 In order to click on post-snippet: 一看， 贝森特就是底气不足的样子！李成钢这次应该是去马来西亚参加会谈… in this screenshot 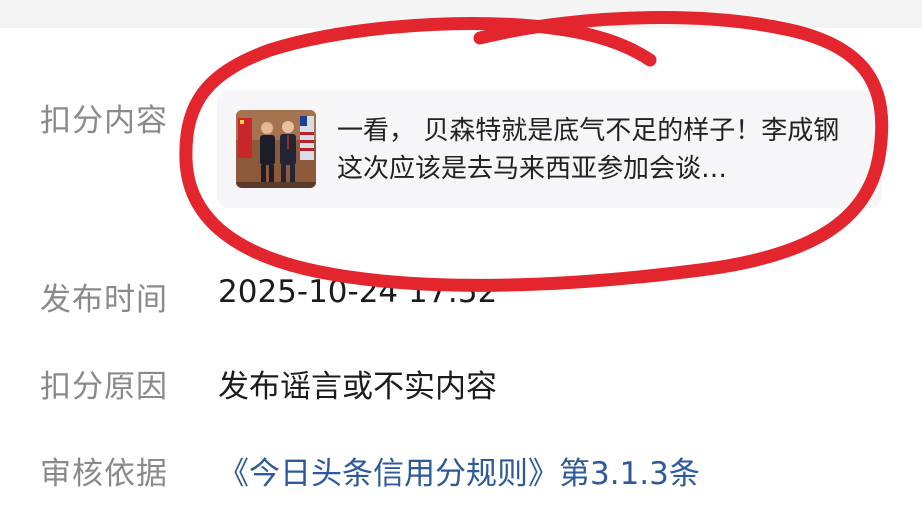, I will do `click(588, 150)`.